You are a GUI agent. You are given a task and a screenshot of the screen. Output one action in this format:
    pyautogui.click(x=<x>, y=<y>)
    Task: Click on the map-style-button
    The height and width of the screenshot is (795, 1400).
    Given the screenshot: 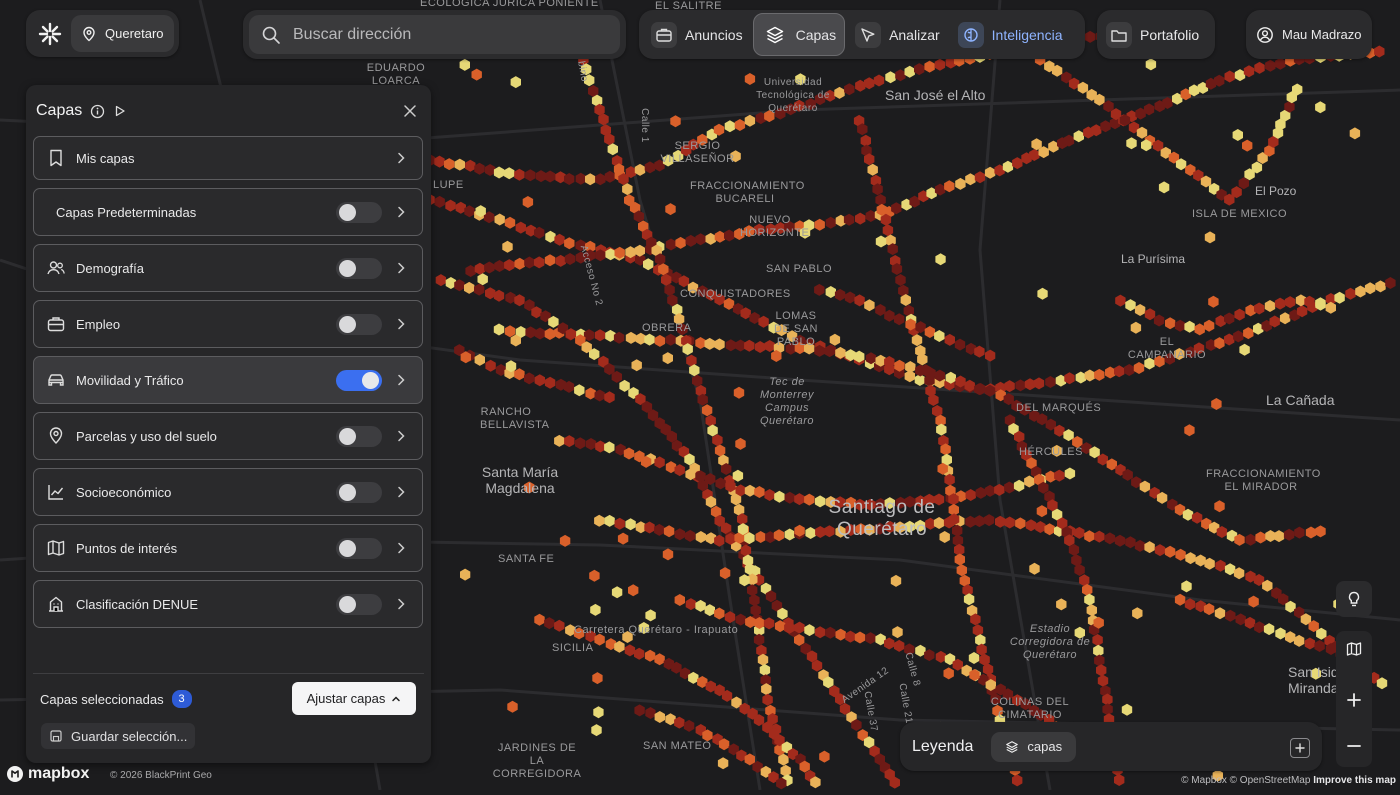 What is the action you would take?
    pyautogui.click(x=1354, y=649)
    